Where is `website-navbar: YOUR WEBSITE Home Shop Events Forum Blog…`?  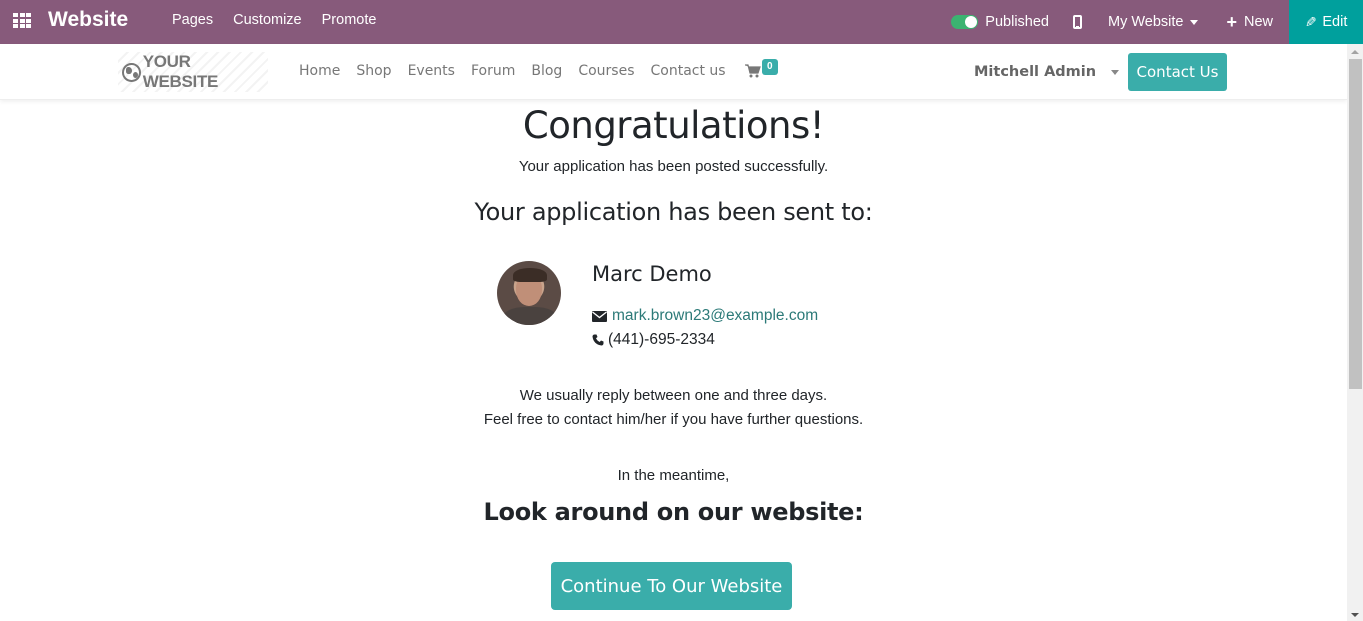
website-navbar: YOUR WEBSITE Home Shop Events Forum Blog… is located at coordinates (673, 72).